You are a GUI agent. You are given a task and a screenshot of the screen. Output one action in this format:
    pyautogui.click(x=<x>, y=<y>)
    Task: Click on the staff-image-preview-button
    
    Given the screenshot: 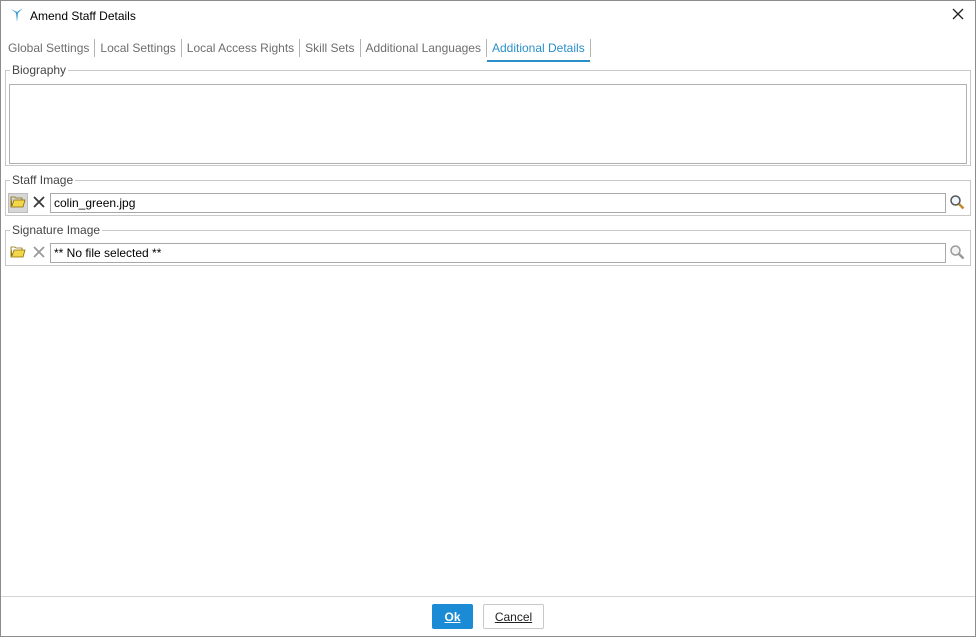 What is the action you would take?
    pyautogui.click(x=957, y=203)
    